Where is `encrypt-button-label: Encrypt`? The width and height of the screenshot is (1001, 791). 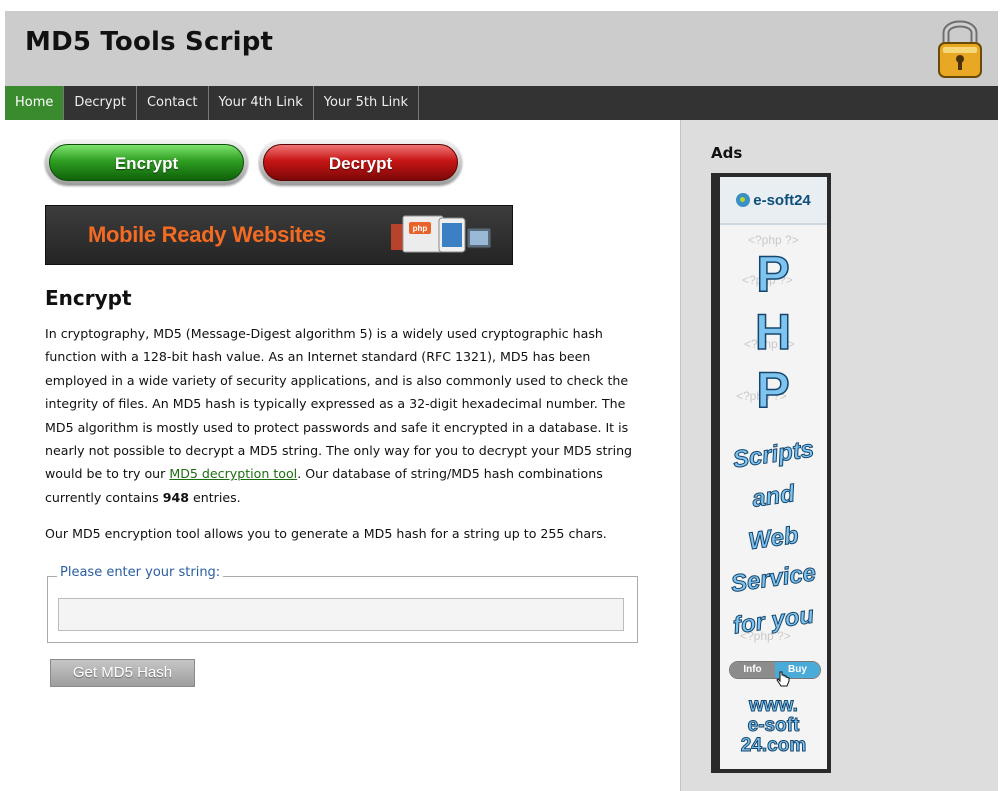 encrypt-button-label: Encrypt is located at coordinates (146, 162).